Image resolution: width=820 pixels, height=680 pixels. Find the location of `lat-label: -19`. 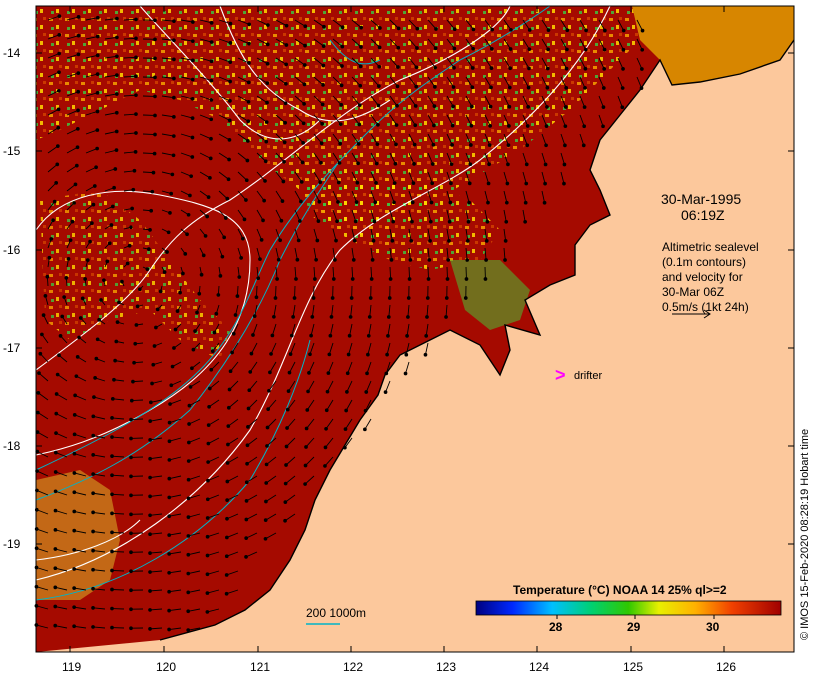

lat-label: -19 is located at coordinates (12, 544).